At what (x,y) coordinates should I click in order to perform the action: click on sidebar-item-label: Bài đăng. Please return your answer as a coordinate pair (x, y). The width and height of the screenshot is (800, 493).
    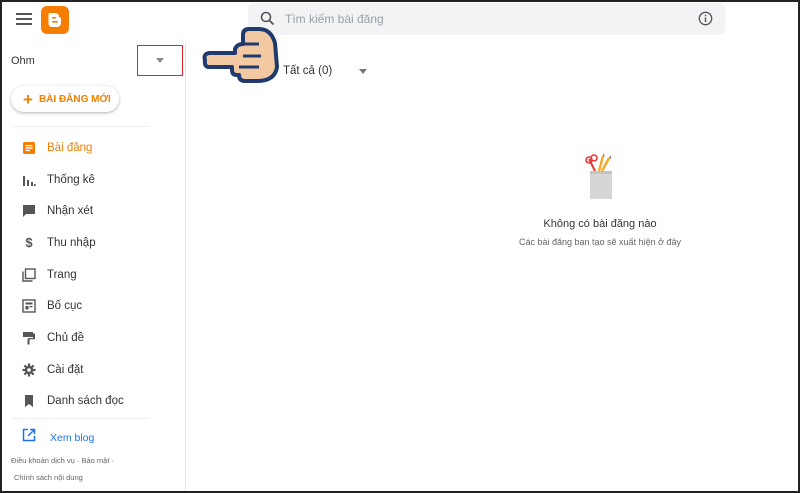
    Looking at the image, I should click on (70, 147).